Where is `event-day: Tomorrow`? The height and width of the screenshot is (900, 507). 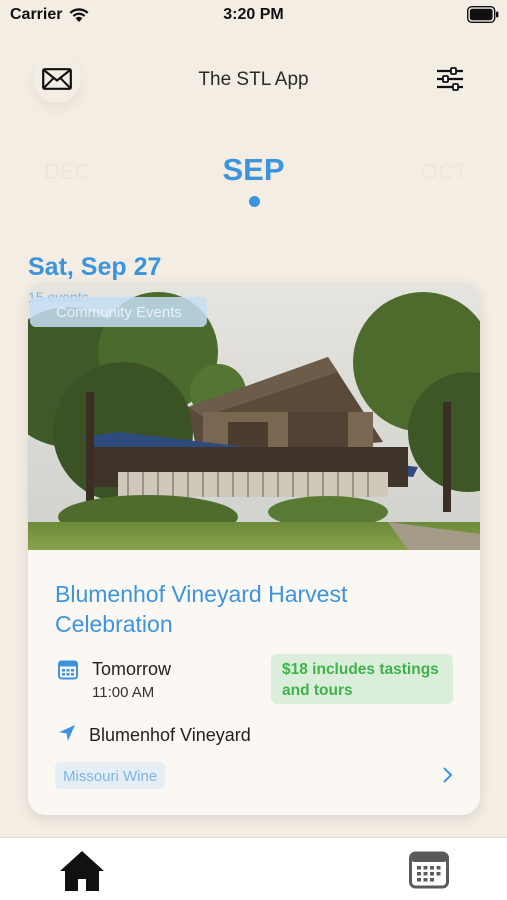
event-day: Tomorrow is located at coordinates (132, 669).